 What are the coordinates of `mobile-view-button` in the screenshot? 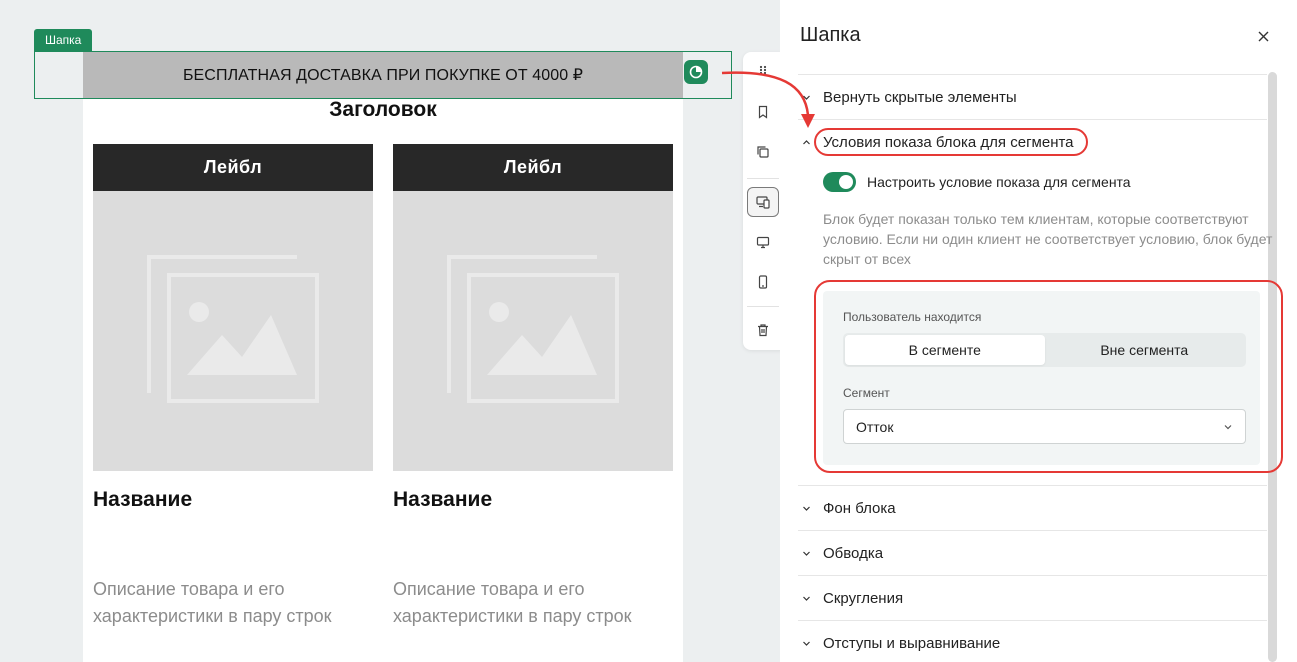 It's located at (763, 282).